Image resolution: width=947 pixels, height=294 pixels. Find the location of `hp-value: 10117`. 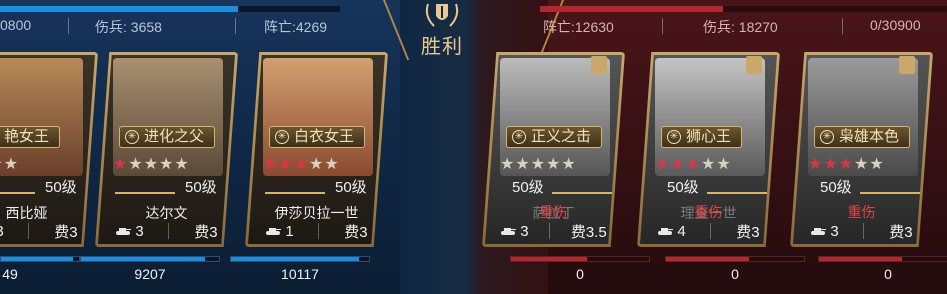

hp-value: 10117 is located at coordinates (300, 274).